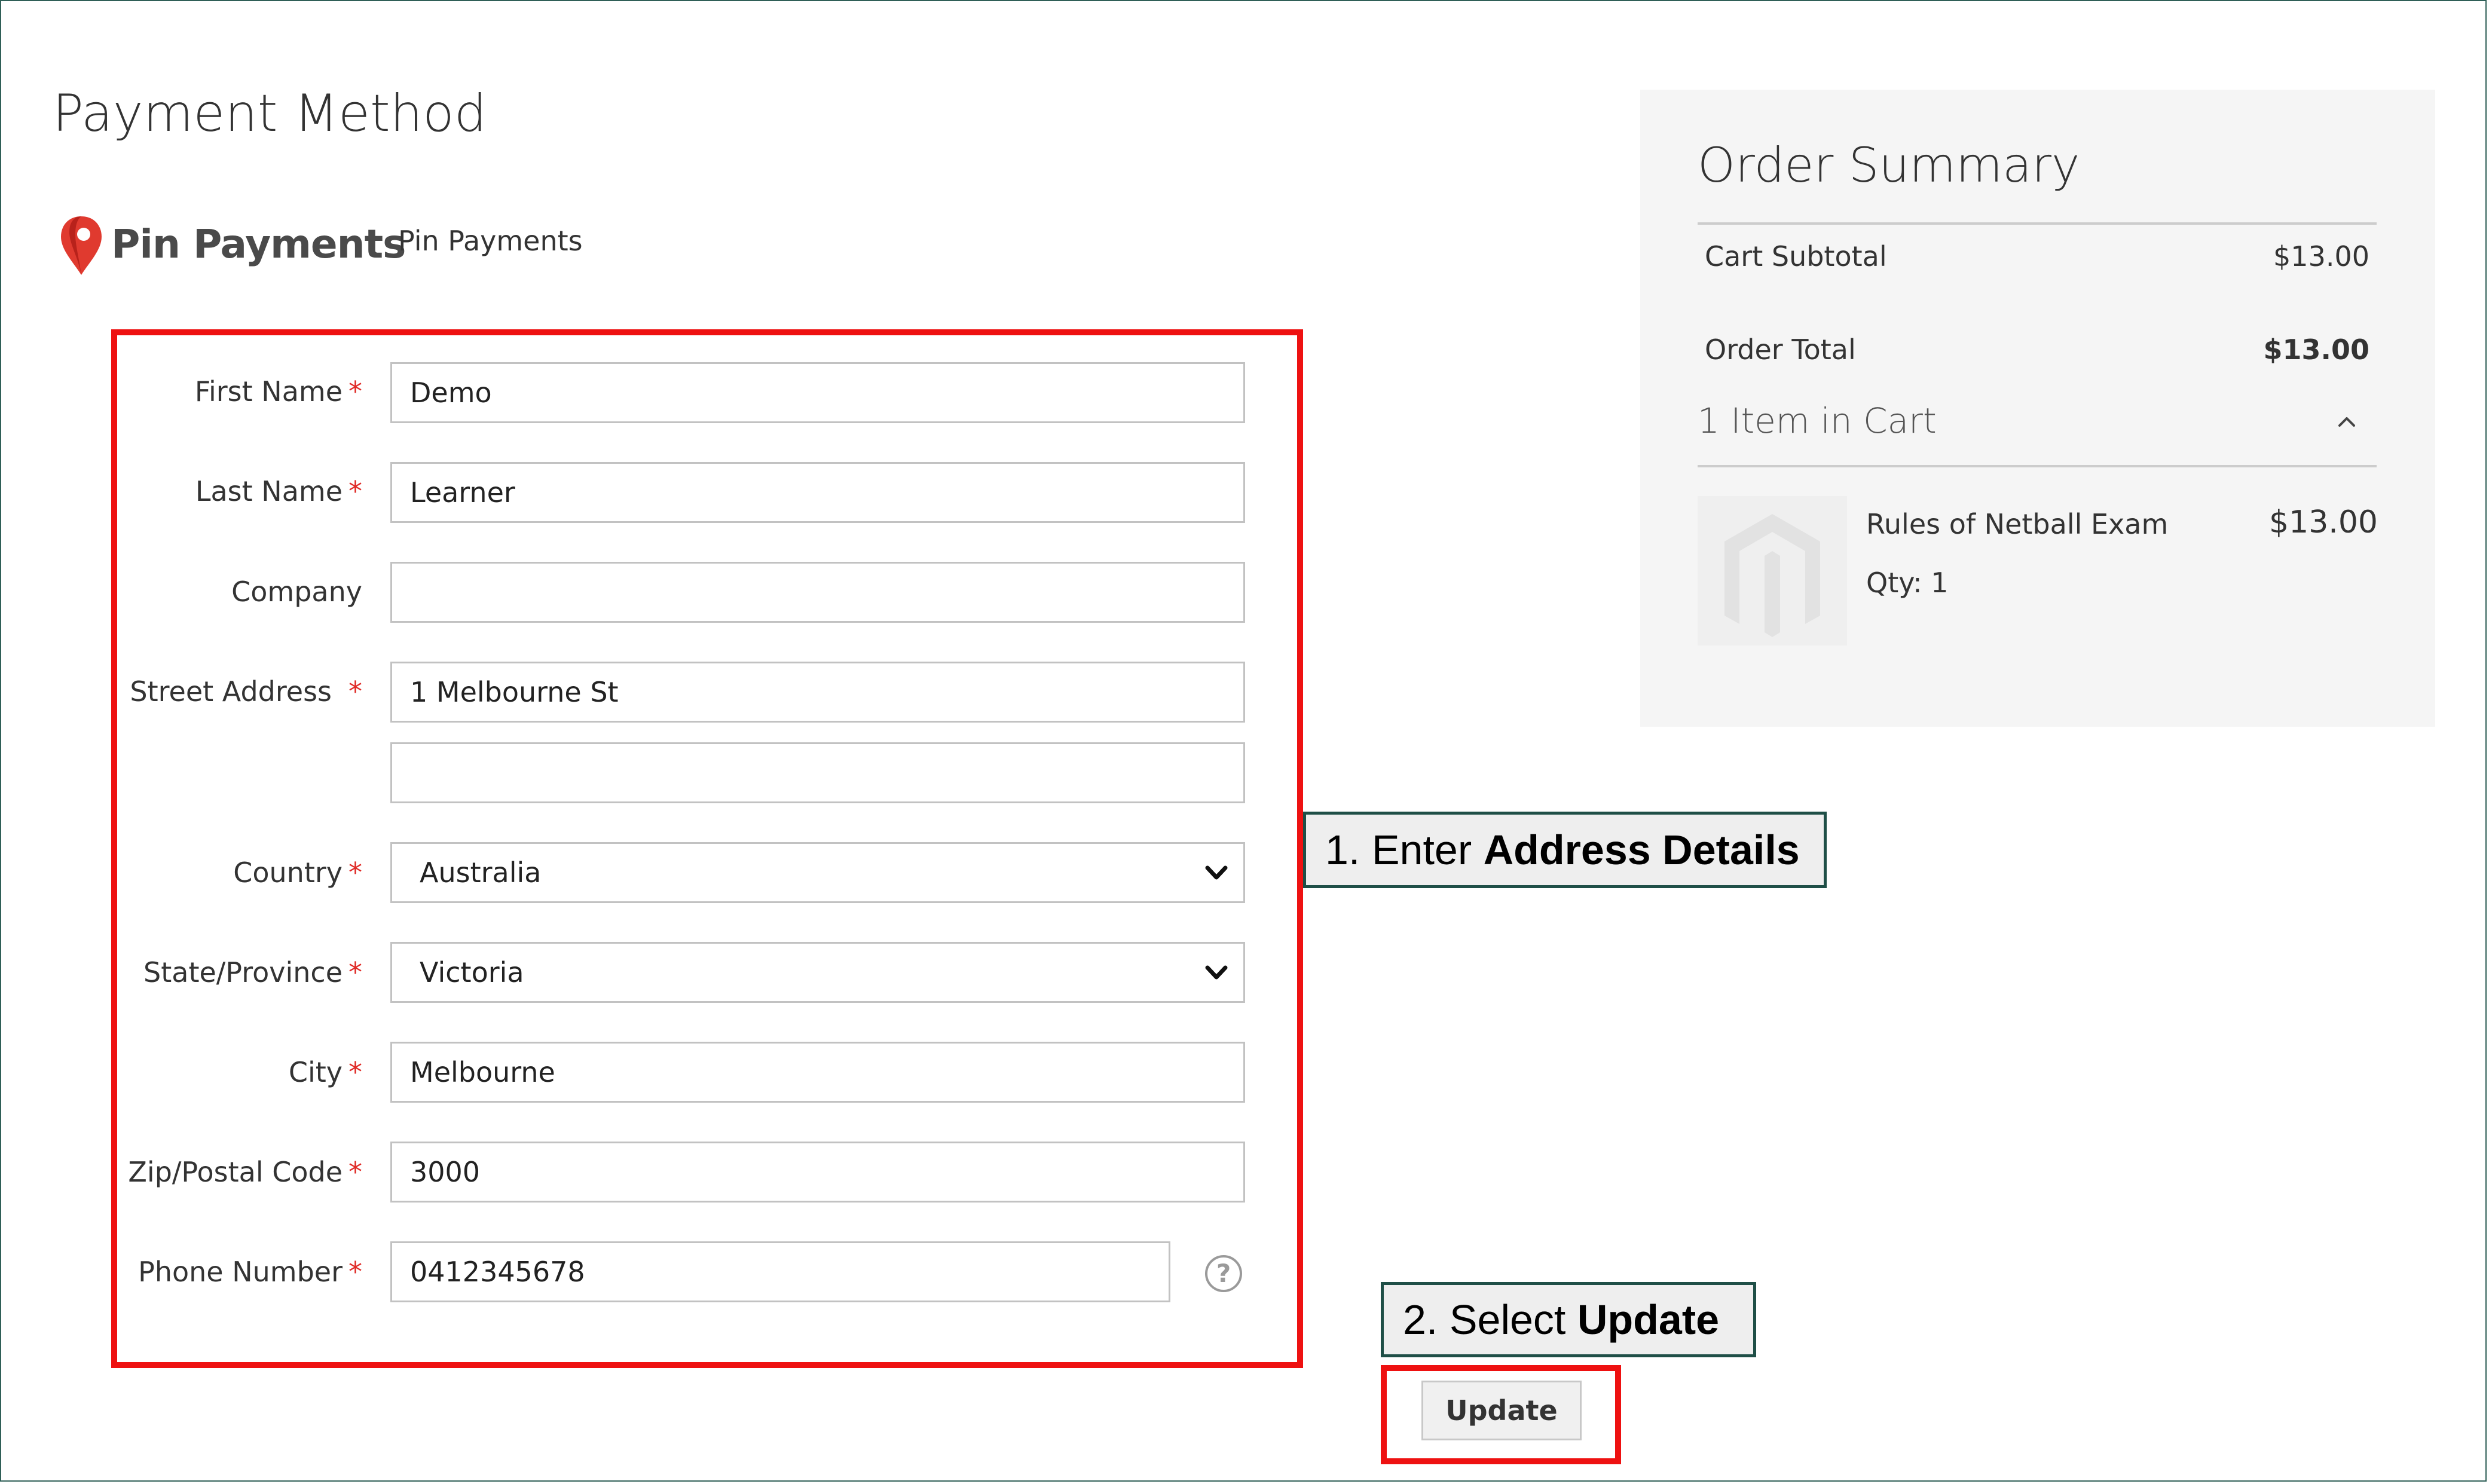 The image size is (2489, 1484). I want to click on step1-callout: 1. Enter Address Details, so click(1565, 850).